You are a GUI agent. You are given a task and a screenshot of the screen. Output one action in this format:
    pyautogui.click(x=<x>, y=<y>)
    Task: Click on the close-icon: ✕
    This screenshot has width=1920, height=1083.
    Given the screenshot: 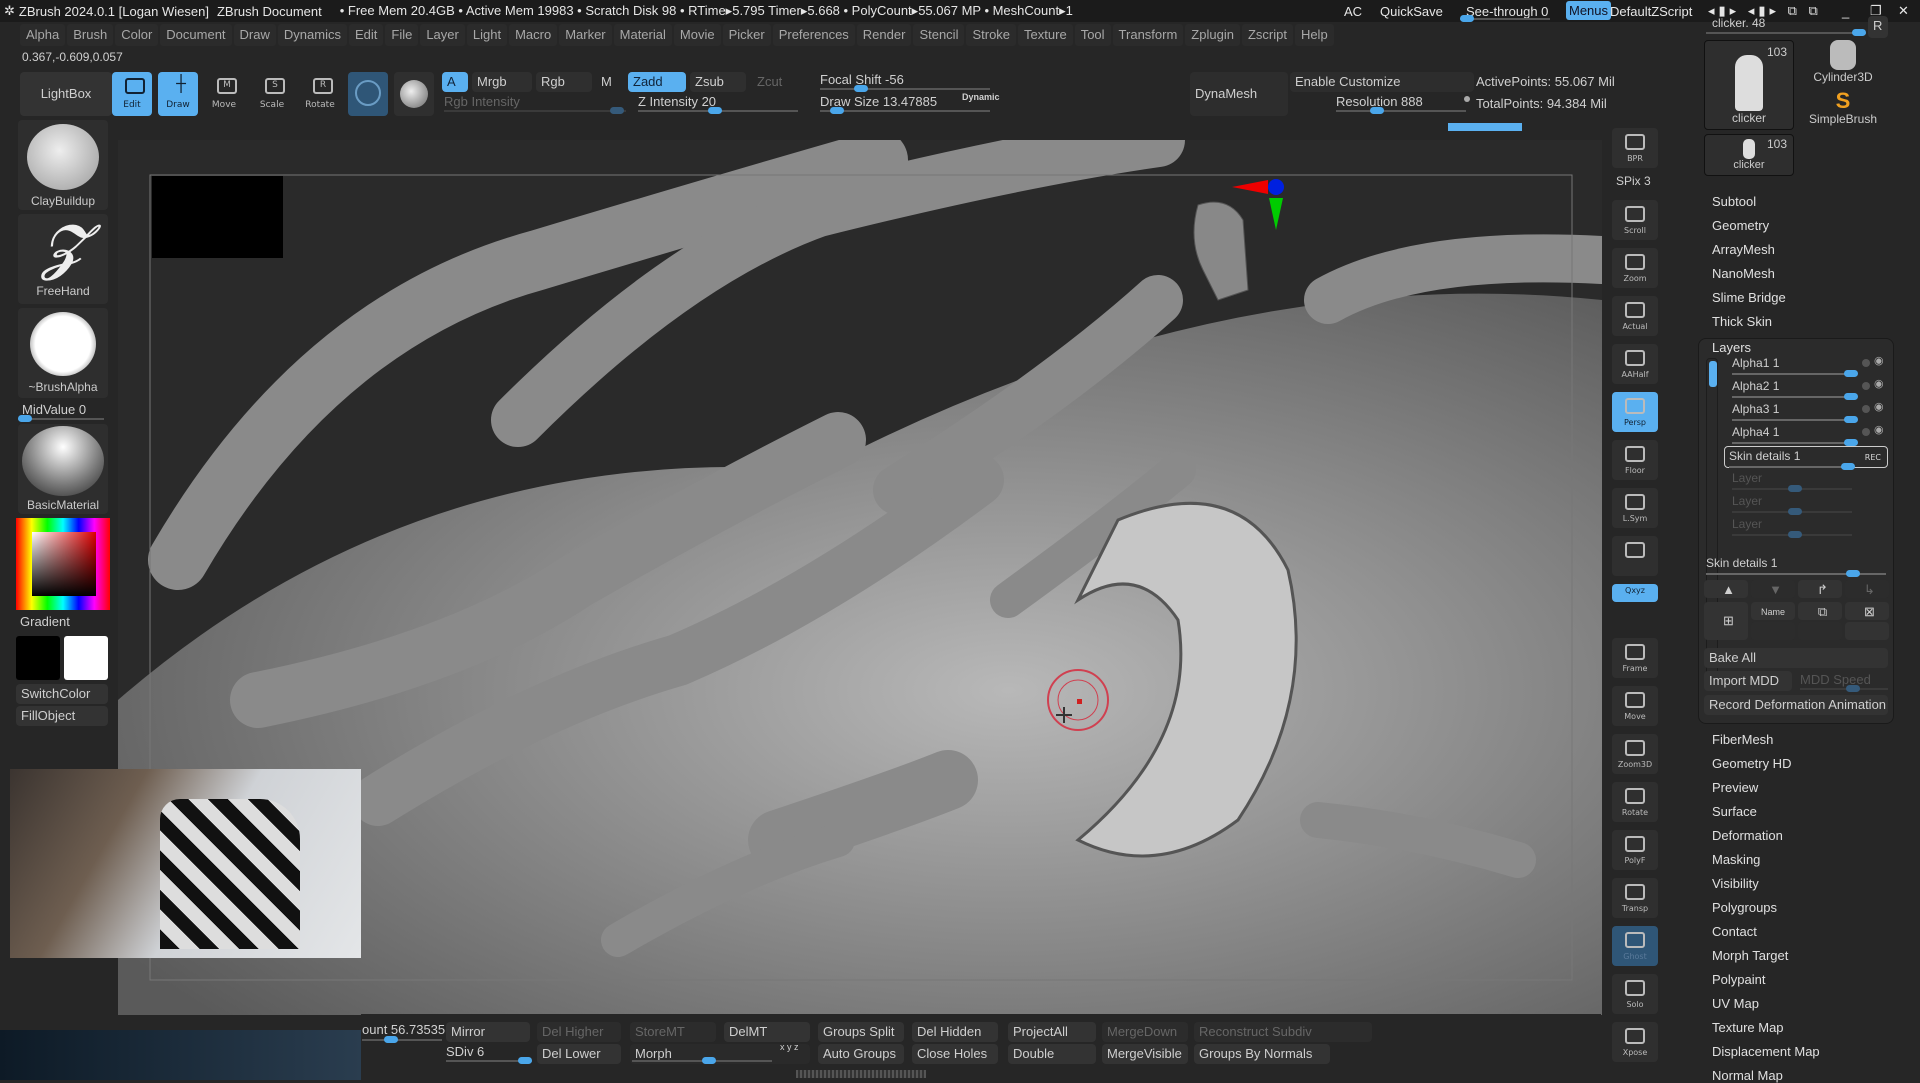 What is the action you would take?
    pyautogui.click(x=1903, y=11)
    